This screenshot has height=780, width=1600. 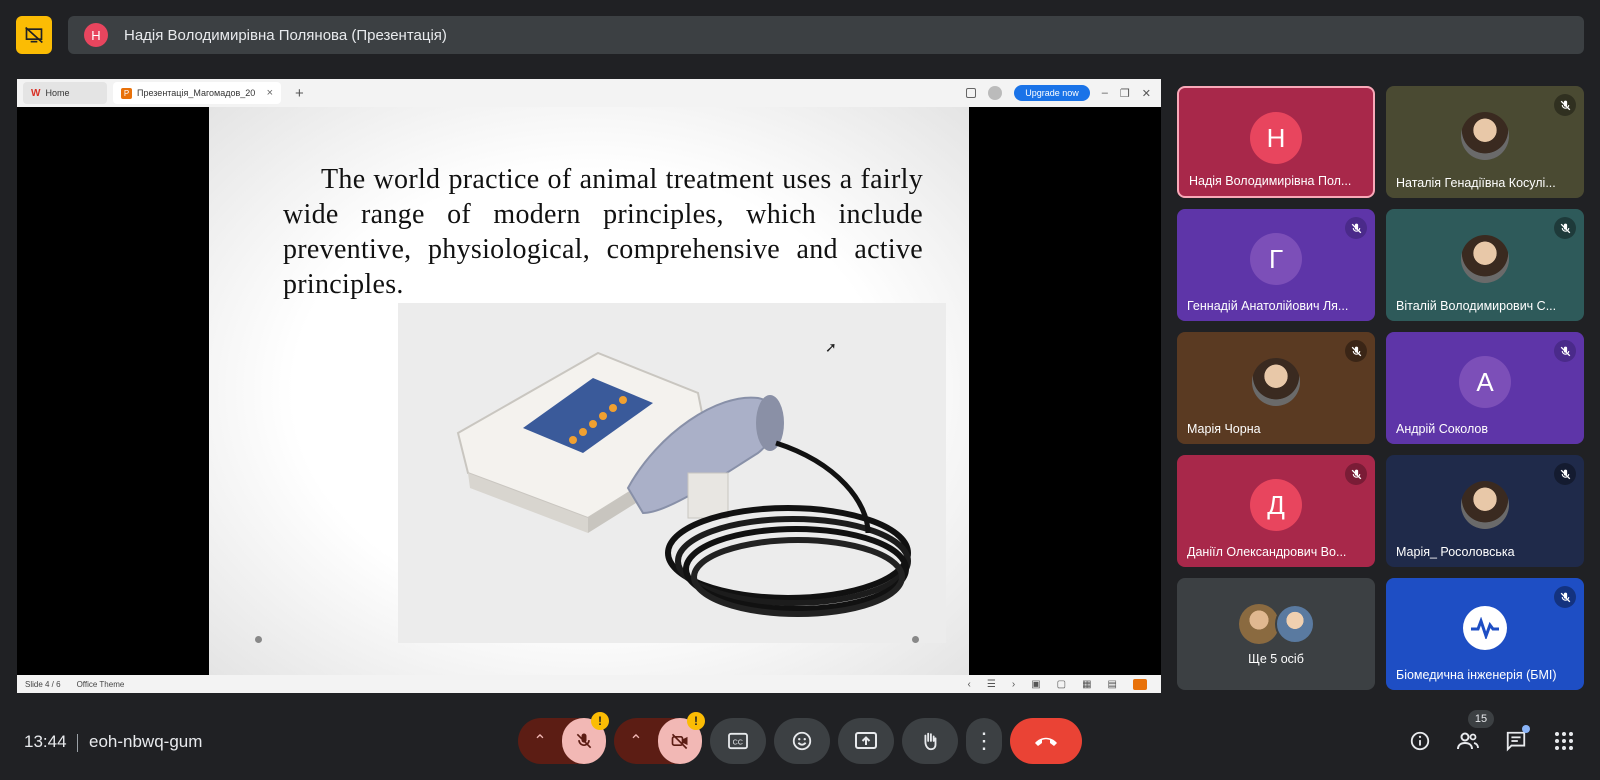 What do you see at coordinates (540, 741) in the screenshot?
I see `mic-options-chevron-icon: ⌃` at bounding box center [540, 741].